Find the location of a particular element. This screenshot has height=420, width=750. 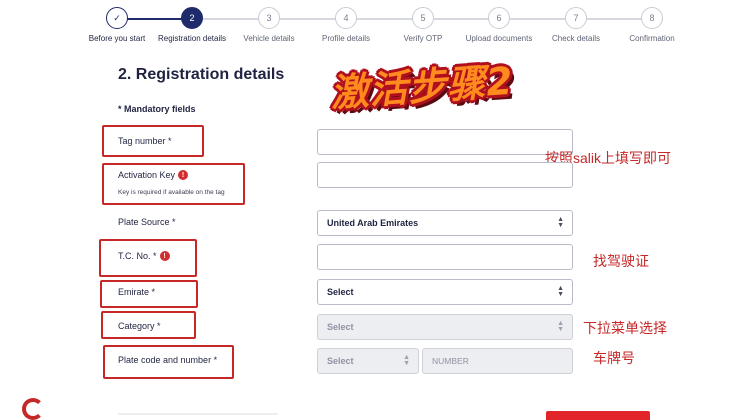

step-label: Check details is located at coordinates (576, 38).